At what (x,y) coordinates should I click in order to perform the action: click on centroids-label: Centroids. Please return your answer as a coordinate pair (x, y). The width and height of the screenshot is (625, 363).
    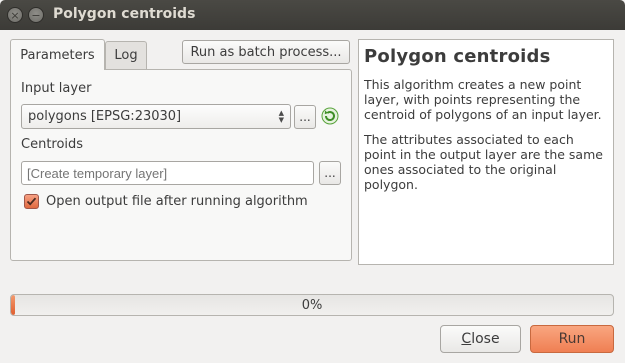
    Looking at the image, I should click on (52, 144).